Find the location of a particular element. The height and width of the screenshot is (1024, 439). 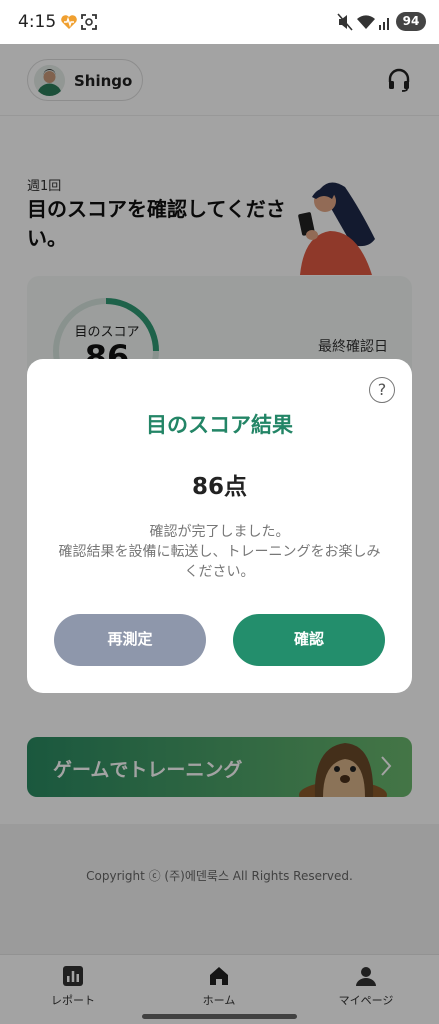

signal-icon is located at coordinates (384, 24).